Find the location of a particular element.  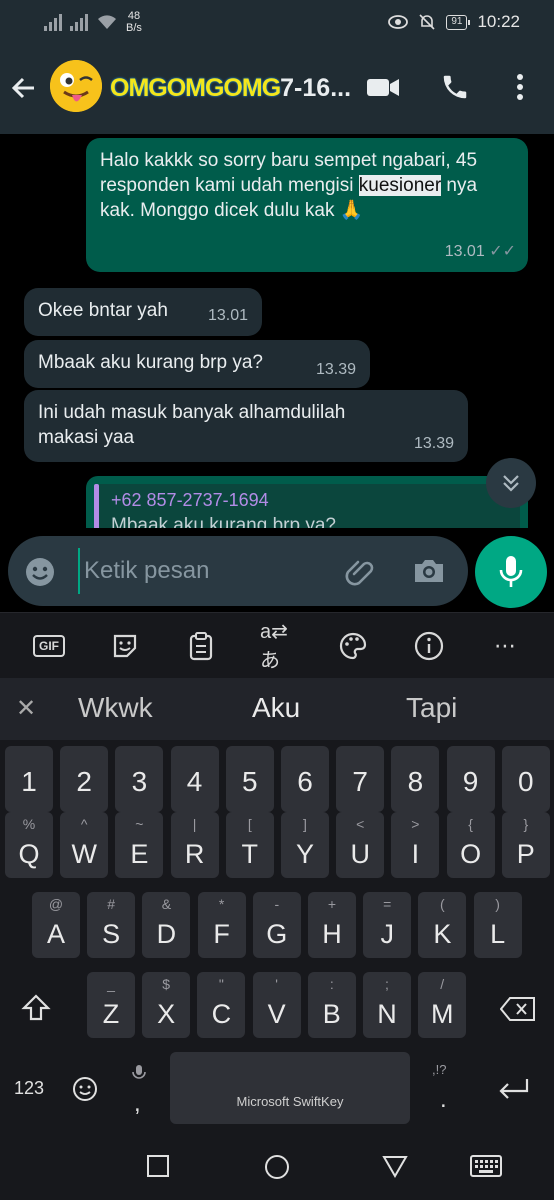

message-input is located at coordinates (203, 571).